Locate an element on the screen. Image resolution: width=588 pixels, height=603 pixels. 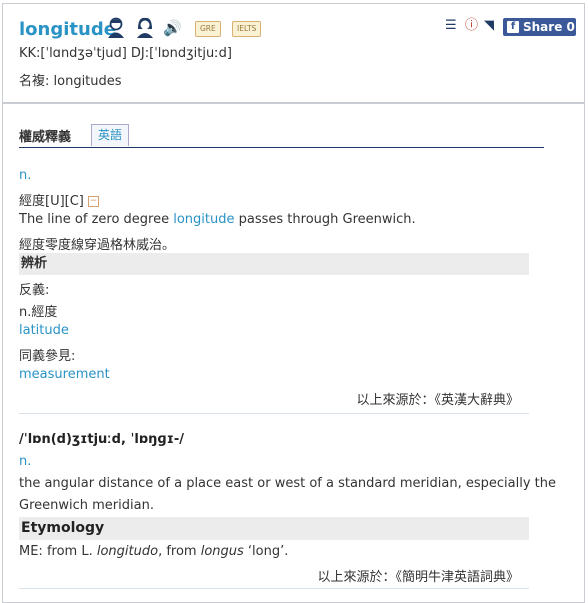
headword: longitude is located at coordinates (67, 29).